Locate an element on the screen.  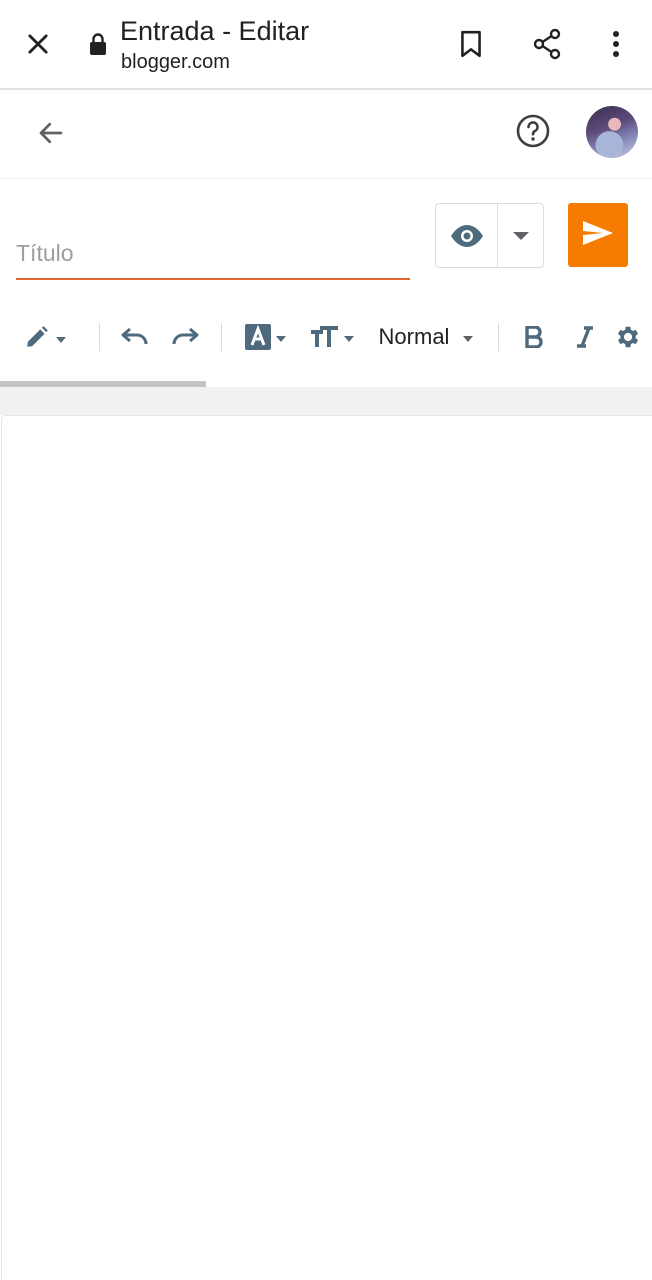
text-color-icon is located at coordinates (265, 337).